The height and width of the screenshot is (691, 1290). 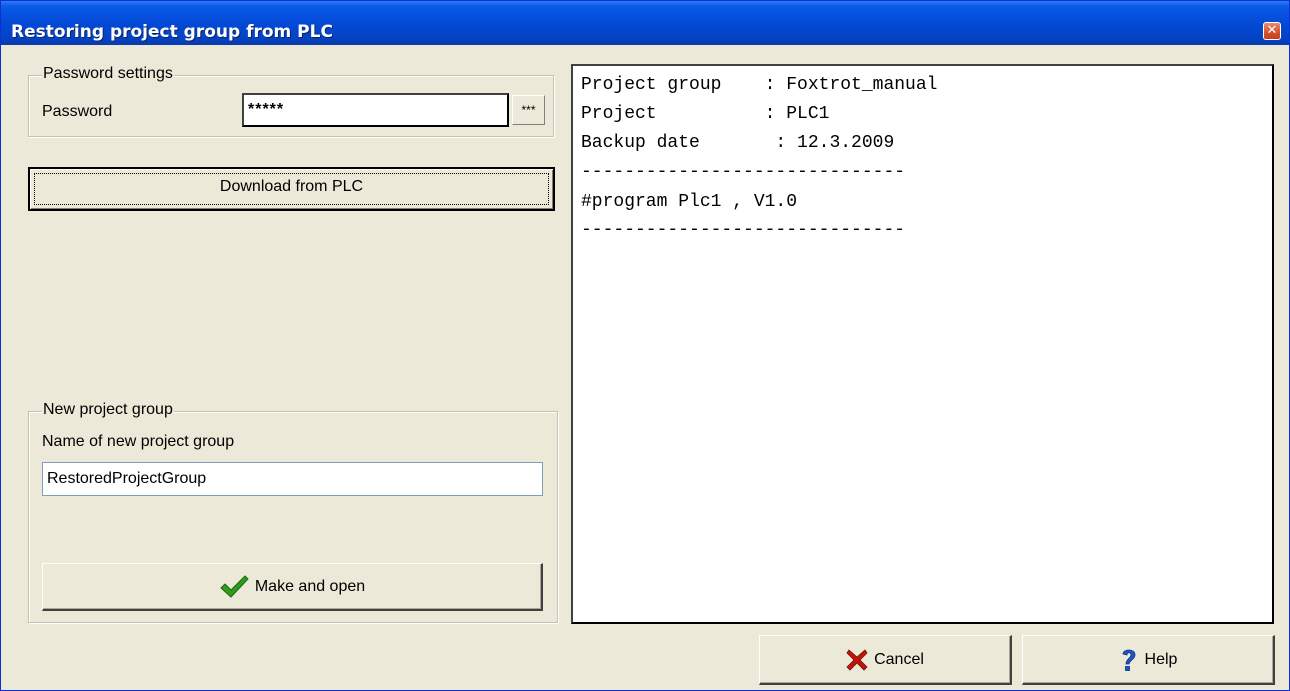 I want to click on show-password-button: ***, so click(x=528, y=110).